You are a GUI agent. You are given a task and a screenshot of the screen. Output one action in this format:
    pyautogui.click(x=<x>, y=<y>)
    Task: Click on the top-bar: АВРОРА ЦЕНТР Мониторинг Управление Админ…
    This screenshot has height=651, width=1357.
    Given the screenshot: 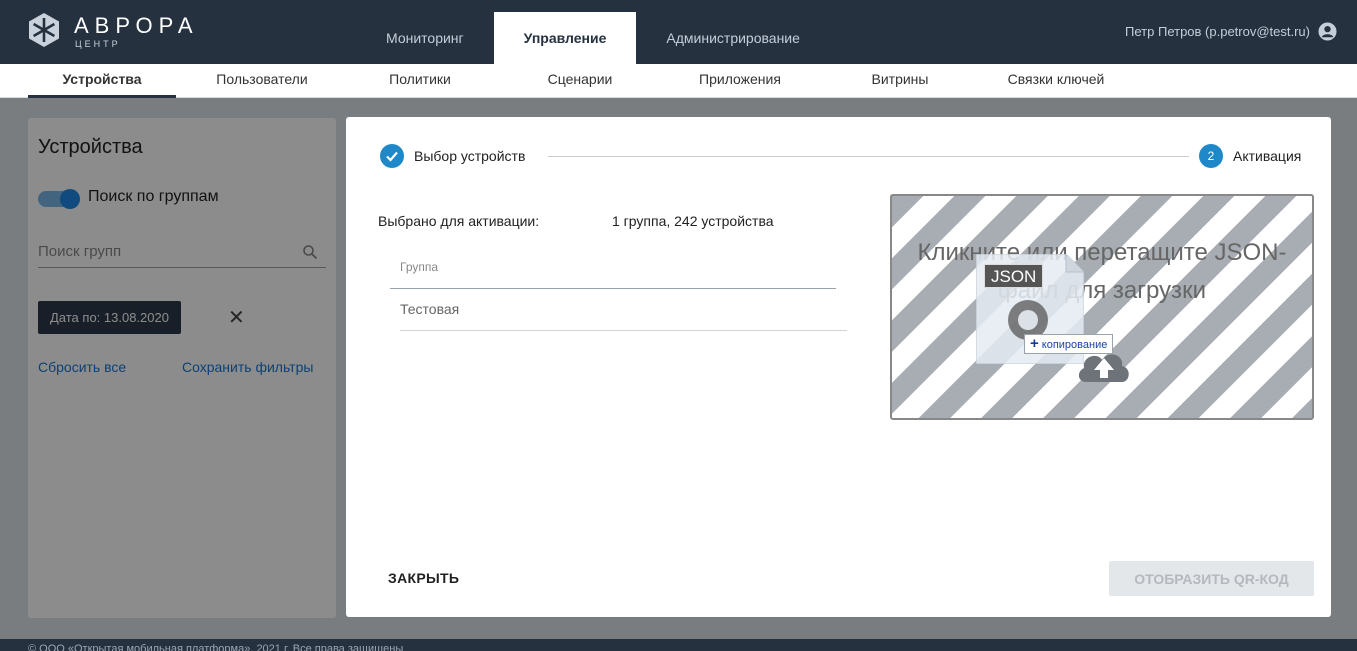 What is the action you would take?
    pyautogui.click(x=678, y=32)
    